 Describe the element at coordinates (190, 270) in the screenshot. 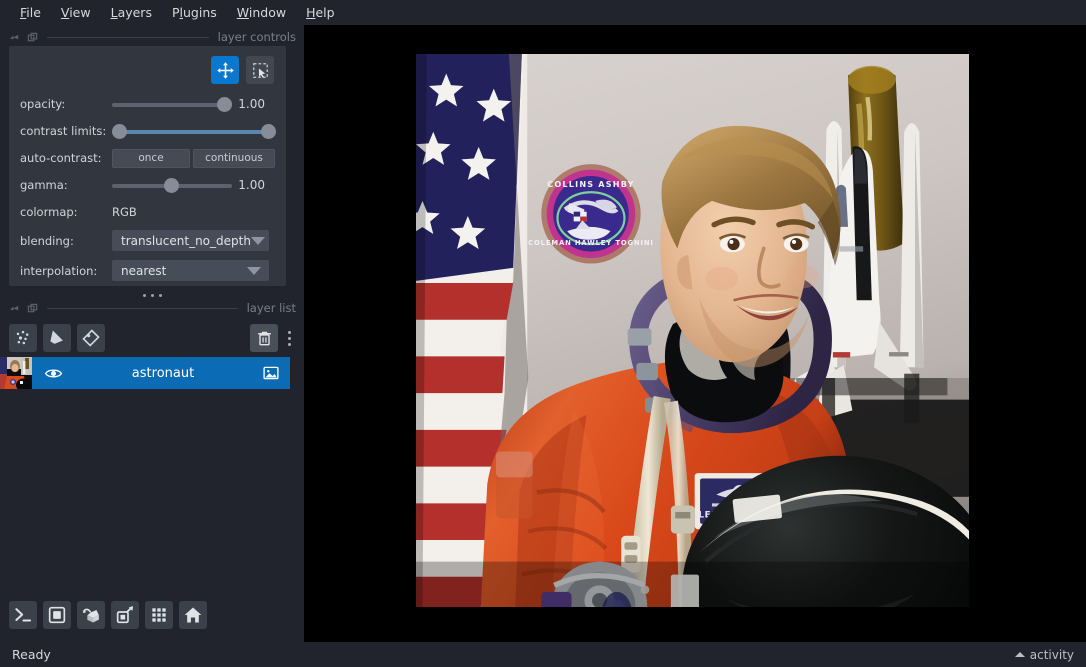

I see `interpolation-select: nearest` at that location.